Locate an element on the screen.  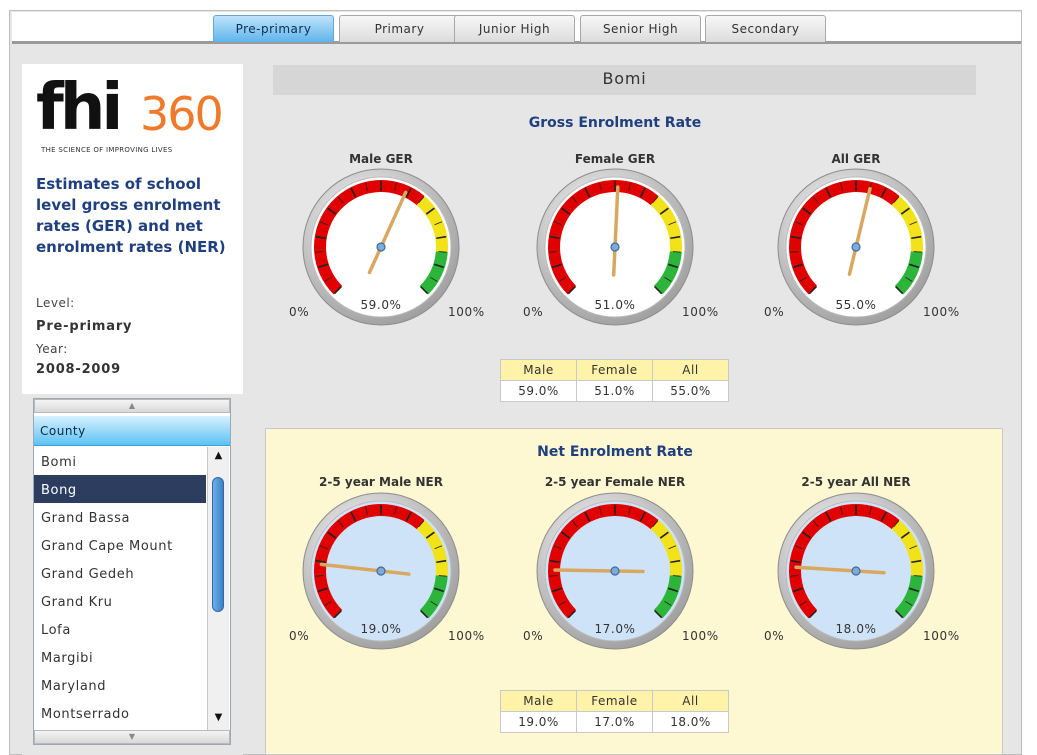
tab-pre-primary: Pre-primary is located at coordinates (273, 28).